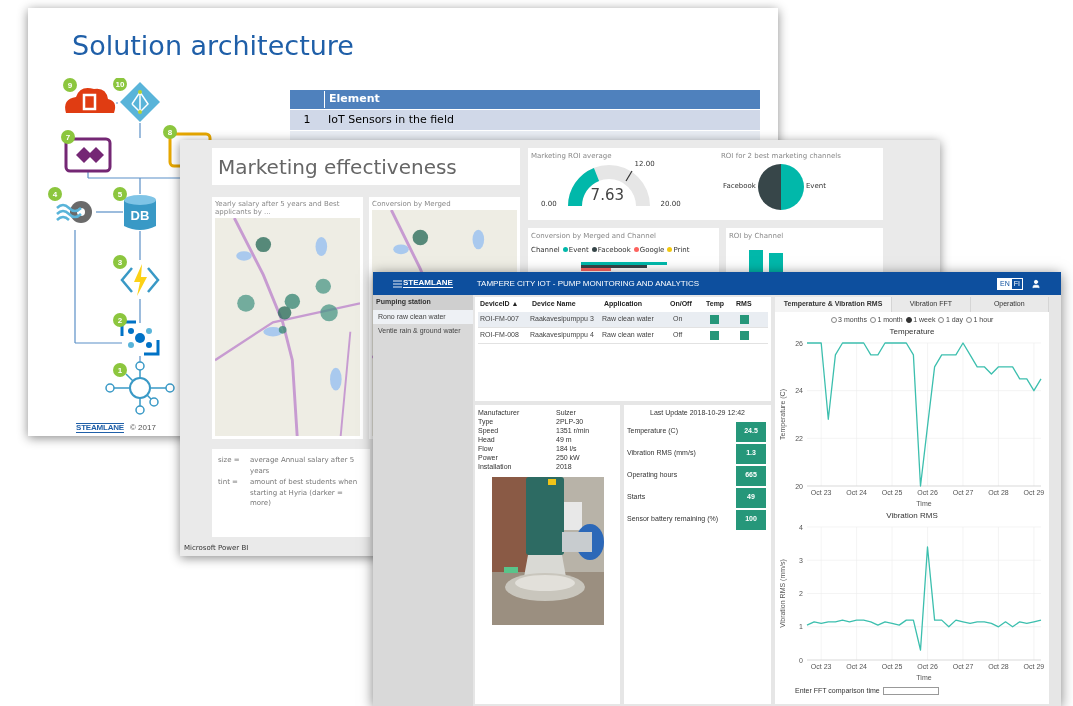 This screenshot has height=706, width=1073. I want to click on table-cell-text: IoT Sensors in the field, so click(391, 119).